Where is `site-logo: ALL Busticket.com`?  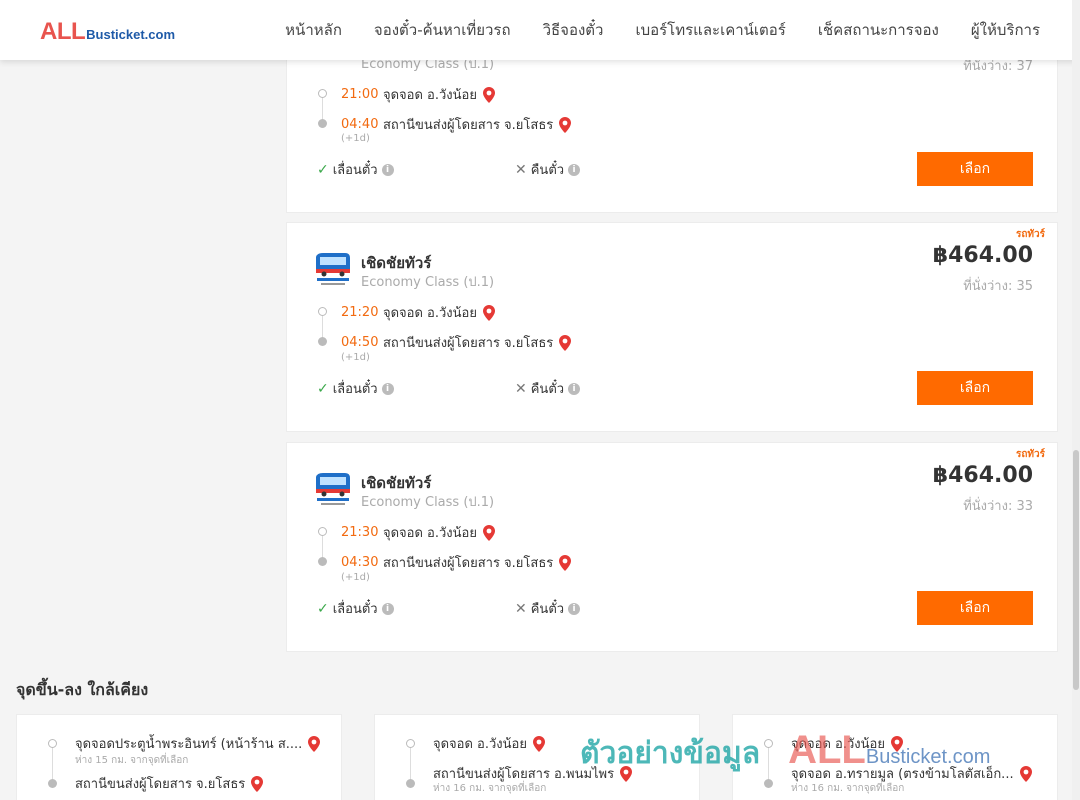
site-logo: ALL Busticket.com is located at coordinates (107, 32).